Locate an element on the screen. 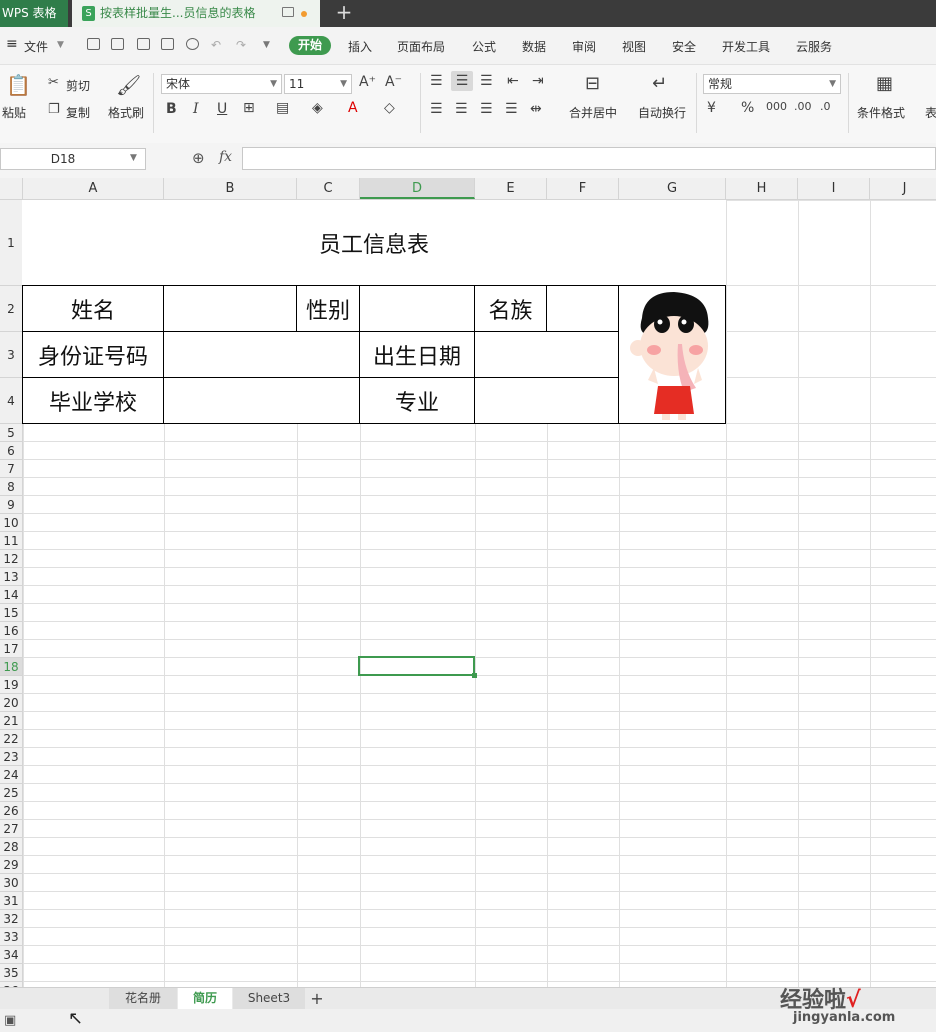 The height and width of the screenshot is (1032, 936). row-header-25: 25 is located at coordinates (11, 793).